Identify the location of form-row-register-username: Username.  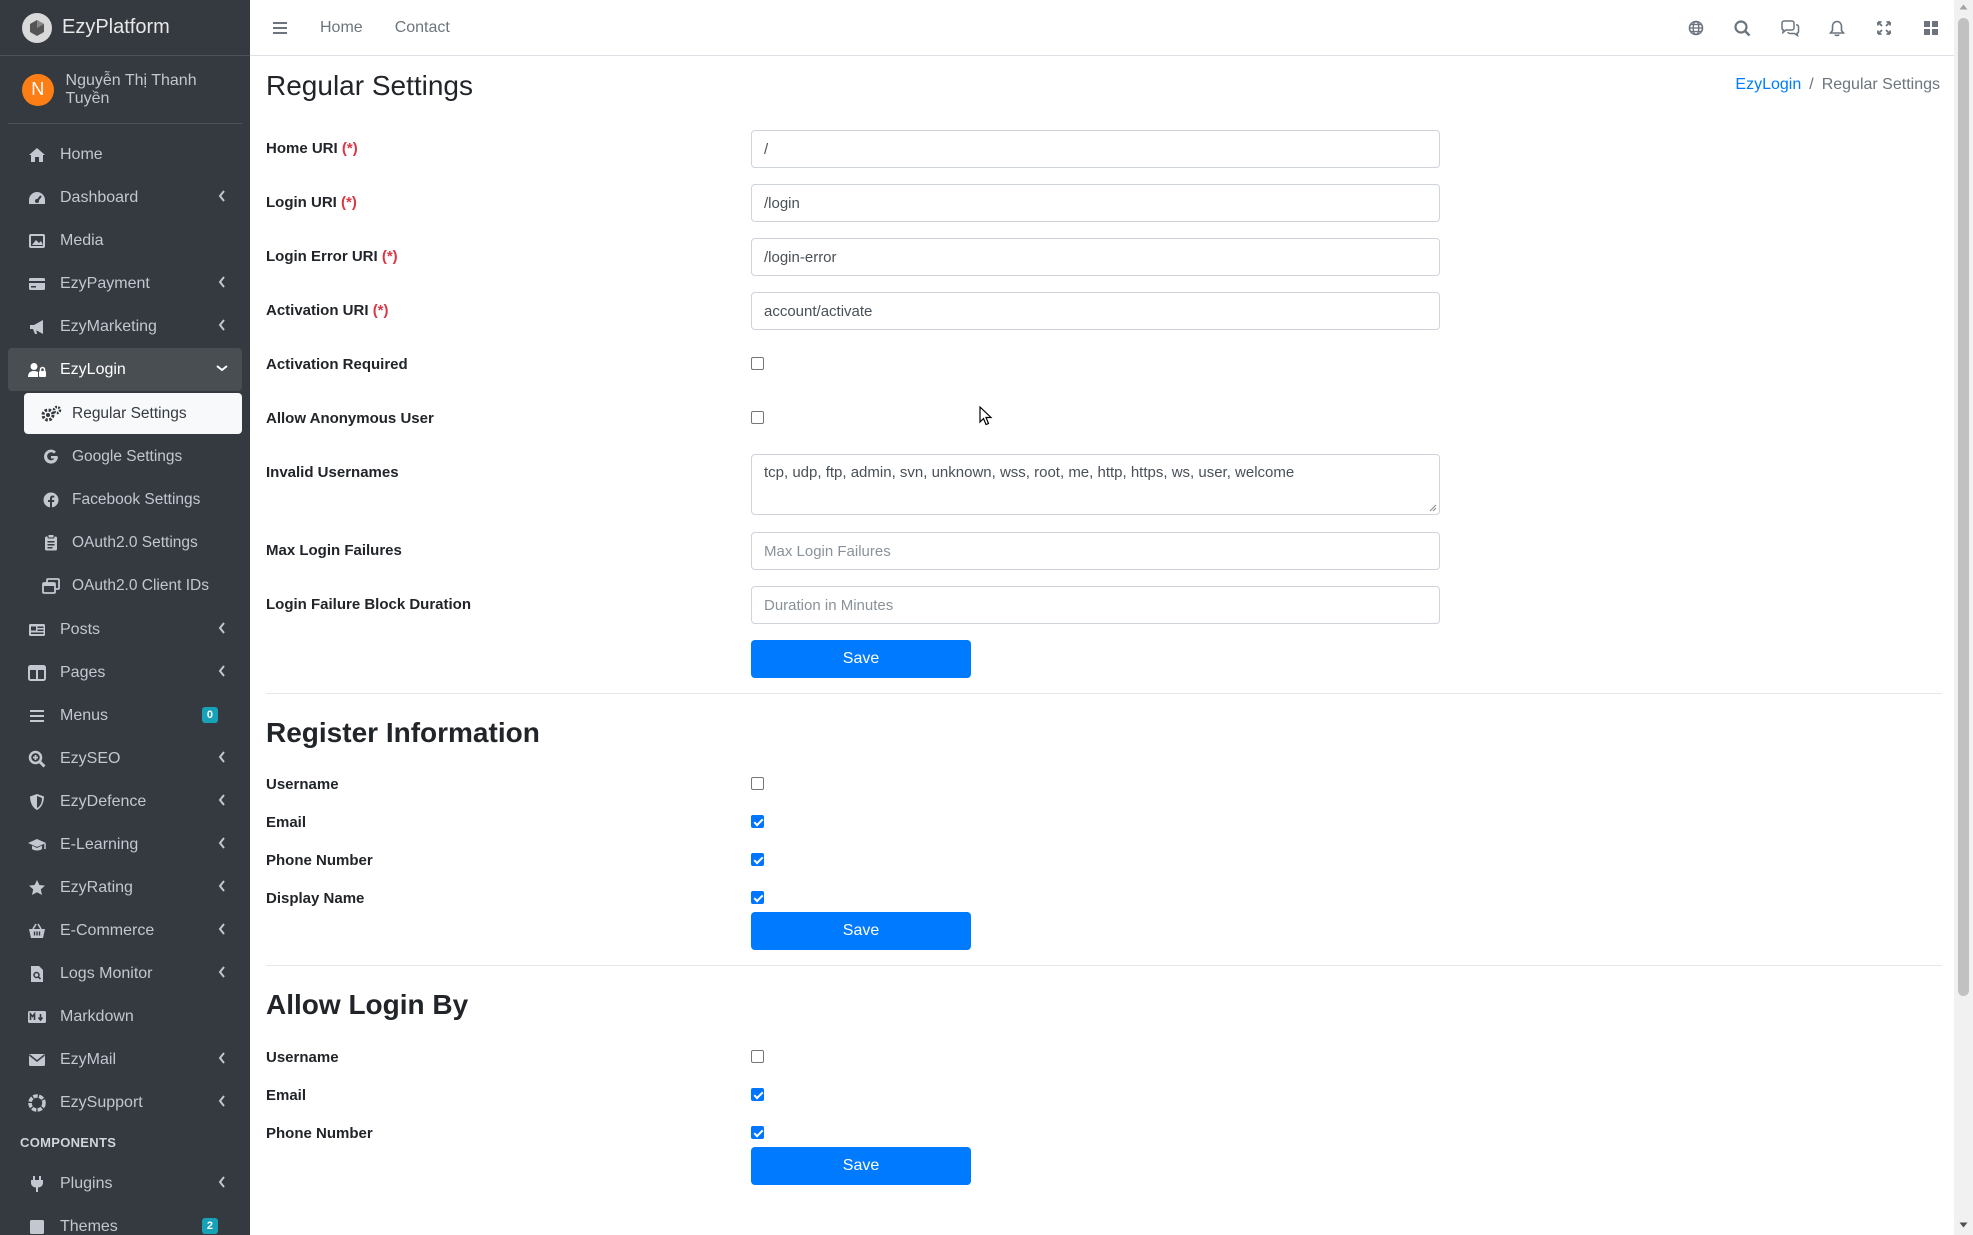
(1106, 784).